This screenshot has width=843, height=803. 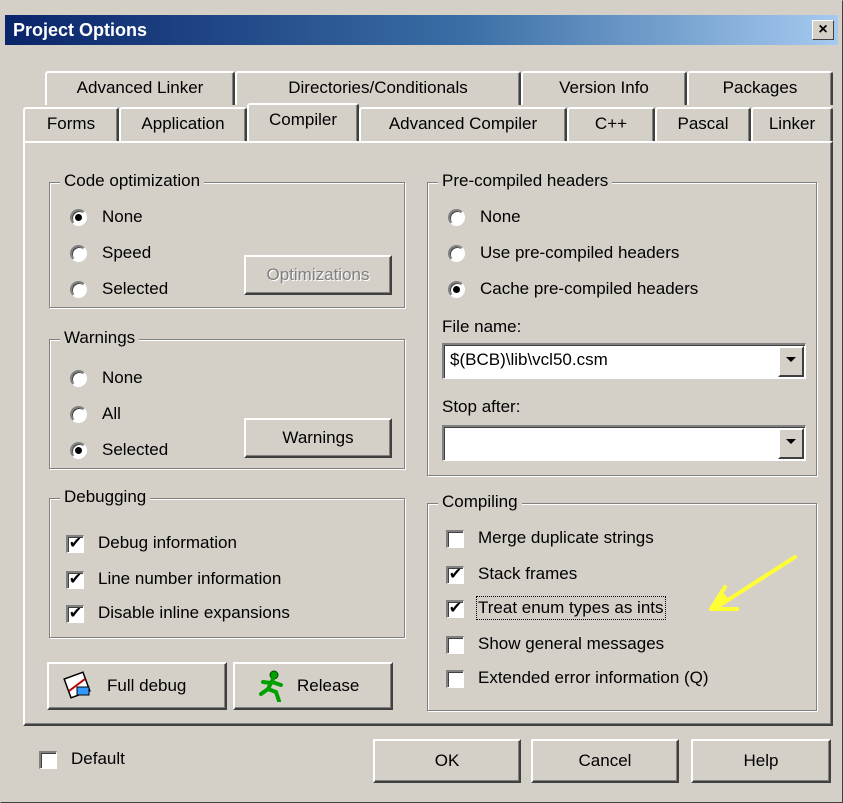 What do you see at coordinates (328, 685) in the screenshot?
I see `release-label: Release` at bounding box center [328, 685].